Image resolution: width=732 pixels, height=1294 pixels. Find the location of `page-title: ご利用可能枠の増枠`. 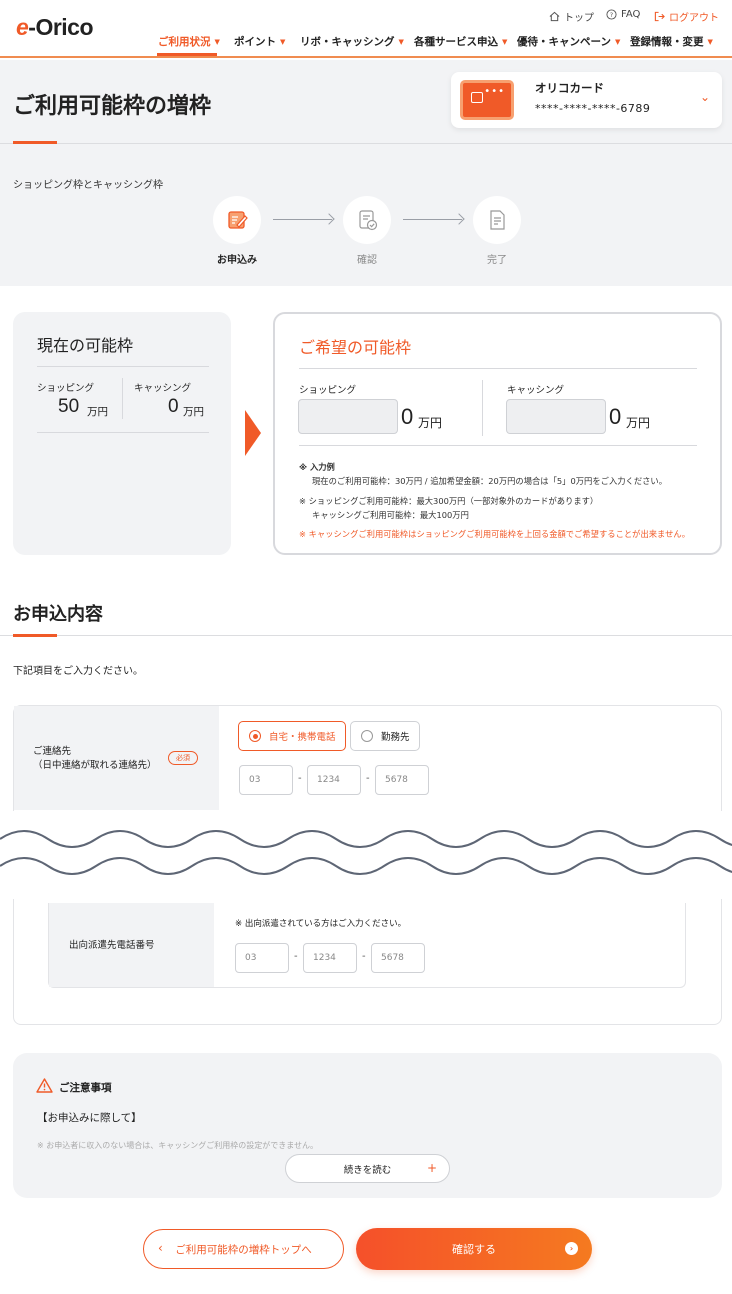

page-title: ご利用可能枠の増枠 is located at coordinates (112, 106).